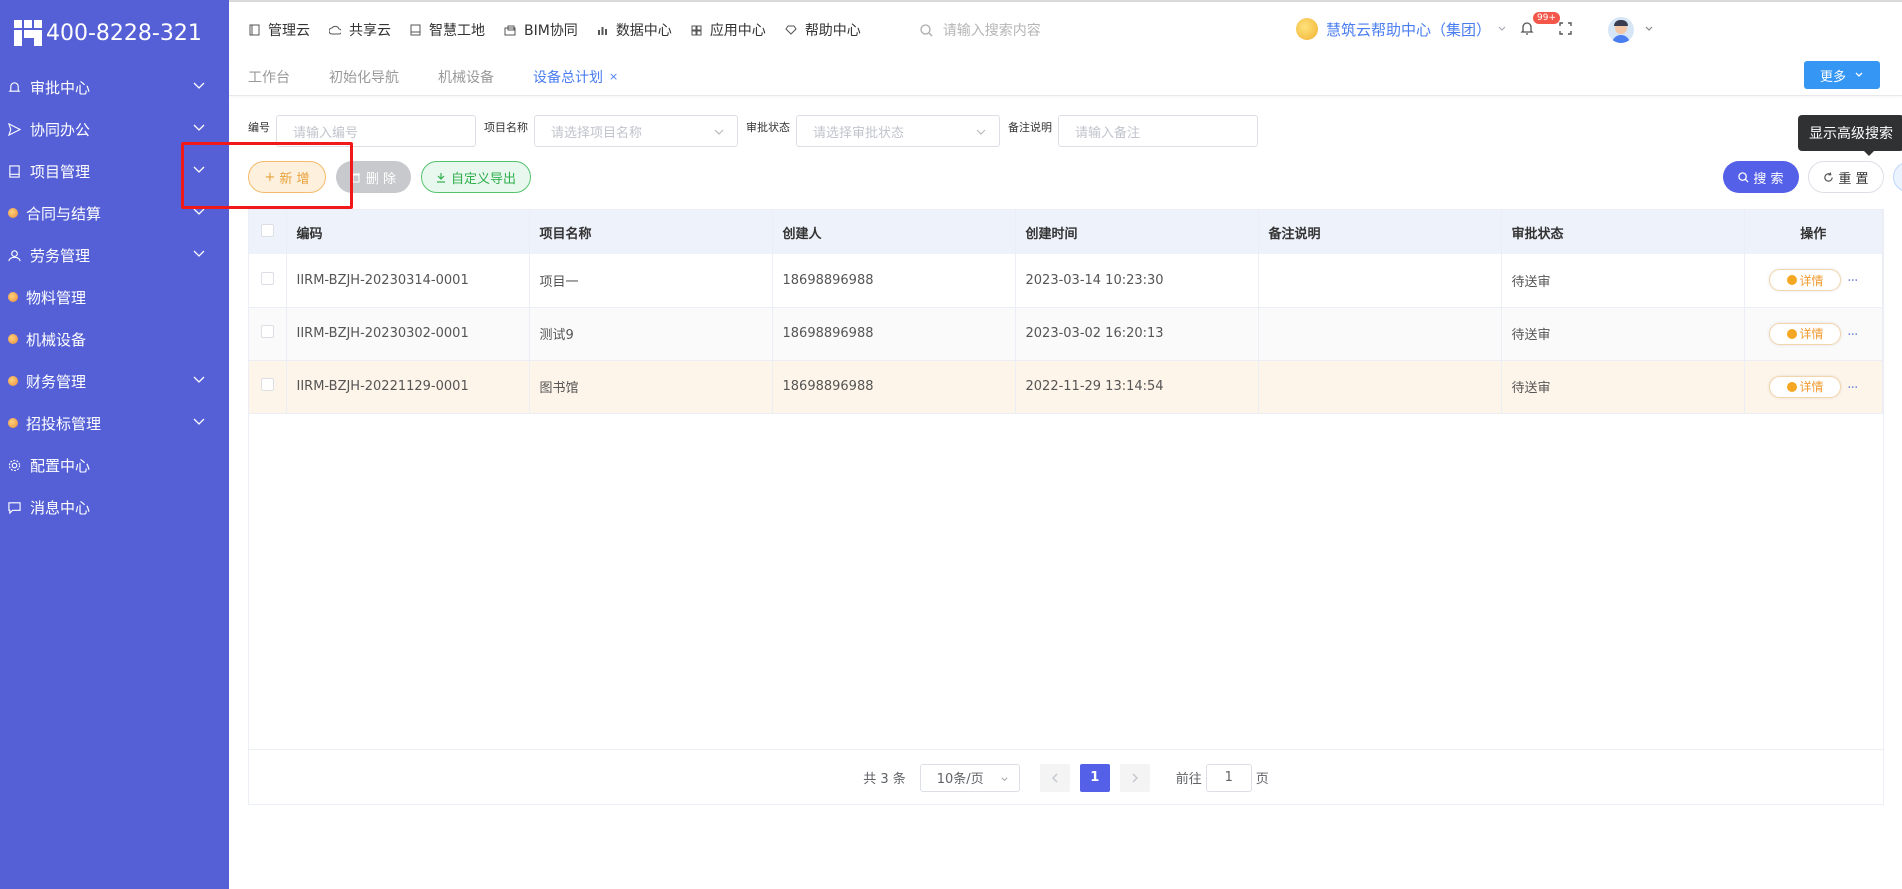  I want to click on user-icon, so click(14, 255).